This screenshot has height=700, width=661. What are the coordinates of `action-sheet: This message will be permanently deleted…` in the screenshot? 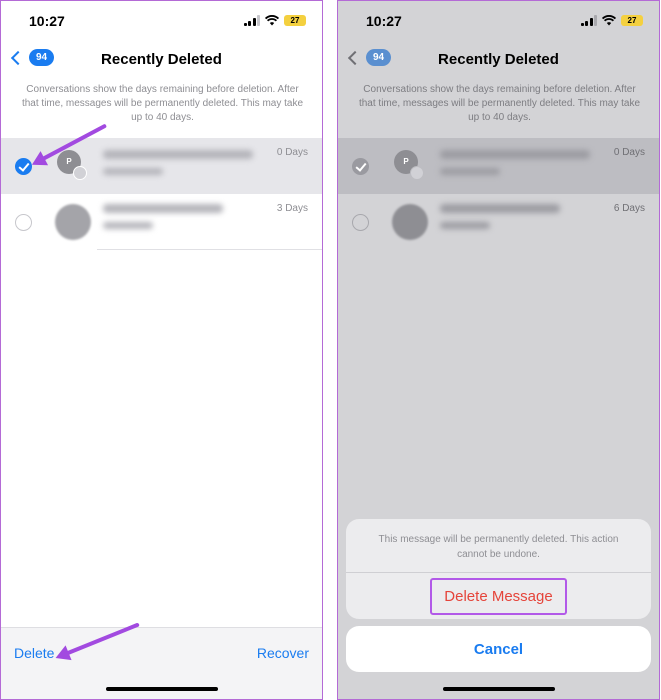 It's located at (498, 569).